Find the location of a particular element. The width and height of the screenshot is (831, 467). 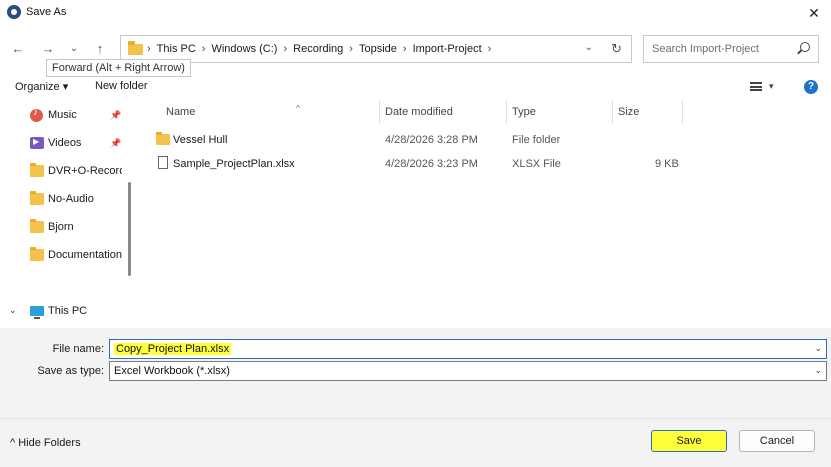

hide-folders-label: Hide Folders is located at coordinates (49, 443).